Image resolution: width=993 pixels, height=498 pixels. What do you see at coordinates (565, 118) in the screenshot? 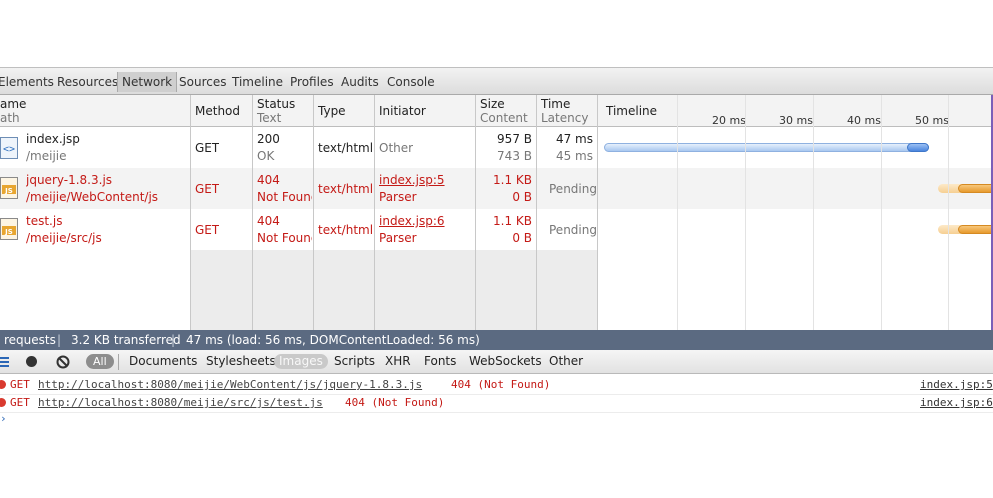
I see `header-latency-label: Latency` at bounding box center [565, 118].